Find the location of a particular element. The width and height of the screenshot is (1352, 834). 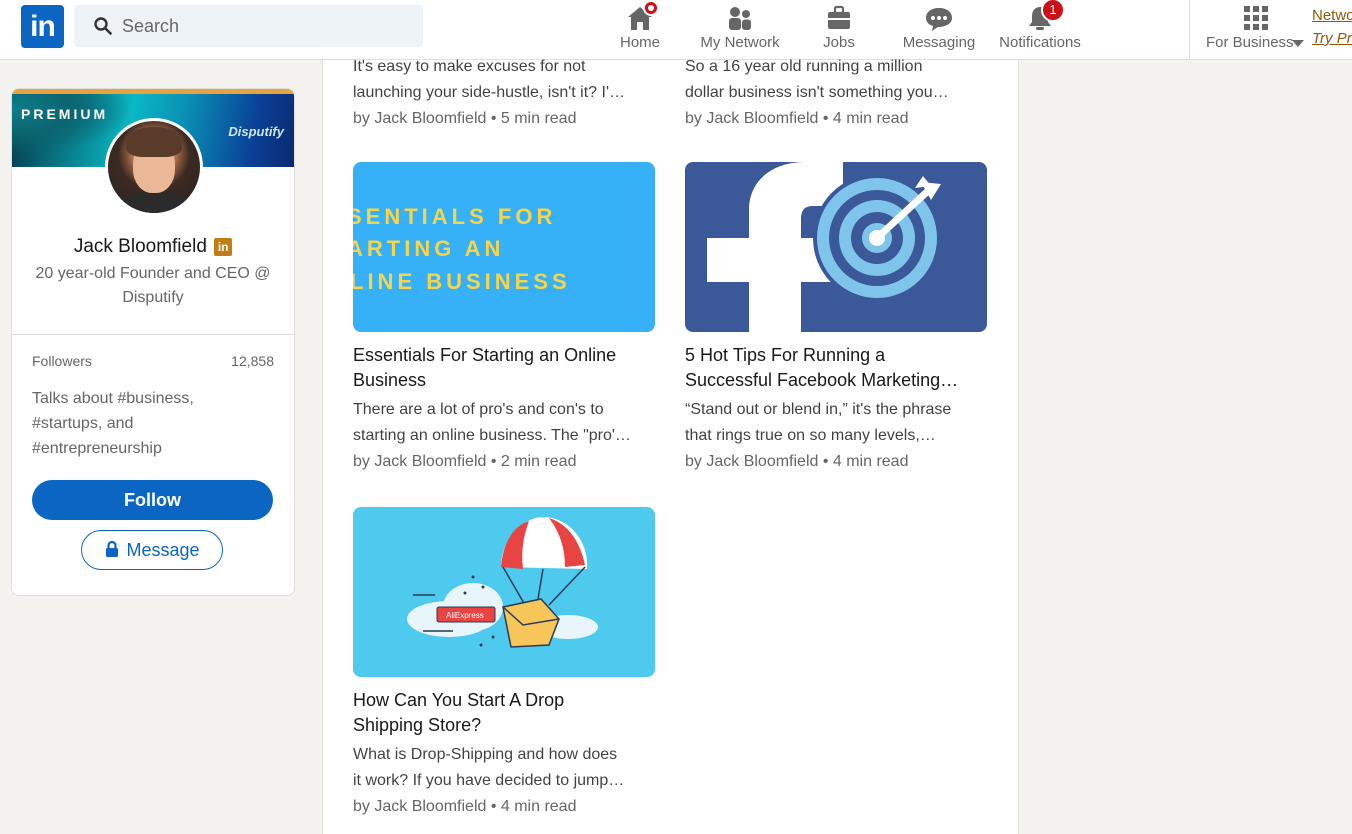

card-divider is located at coordinates (153, 334).